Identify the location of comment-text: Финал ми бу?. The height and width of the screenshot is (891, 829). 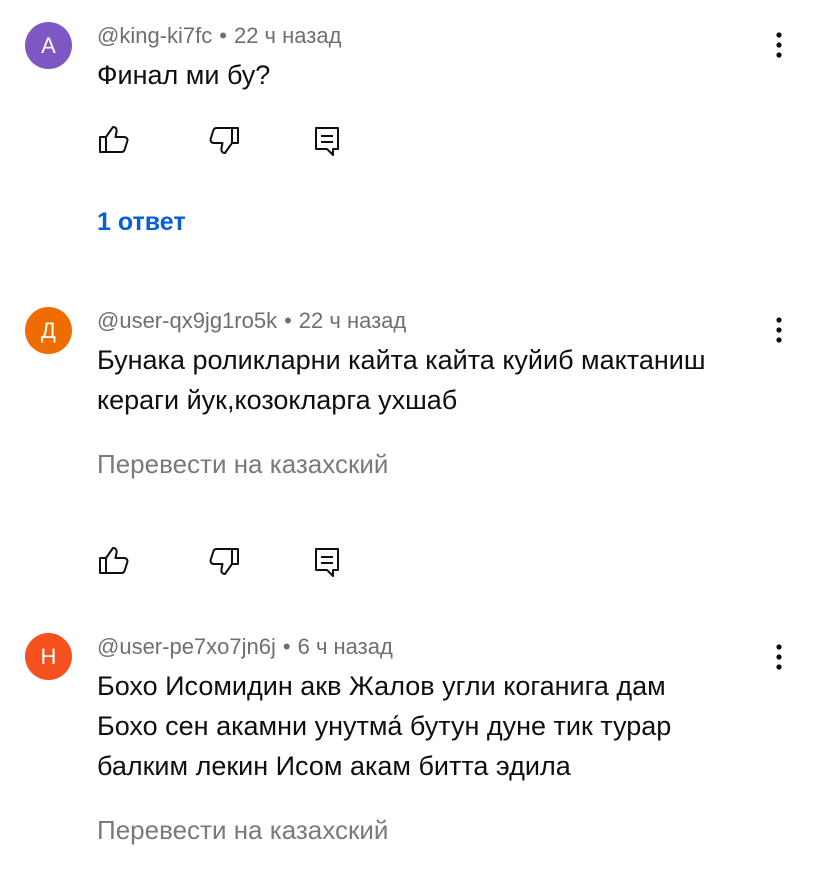
(183, 75).